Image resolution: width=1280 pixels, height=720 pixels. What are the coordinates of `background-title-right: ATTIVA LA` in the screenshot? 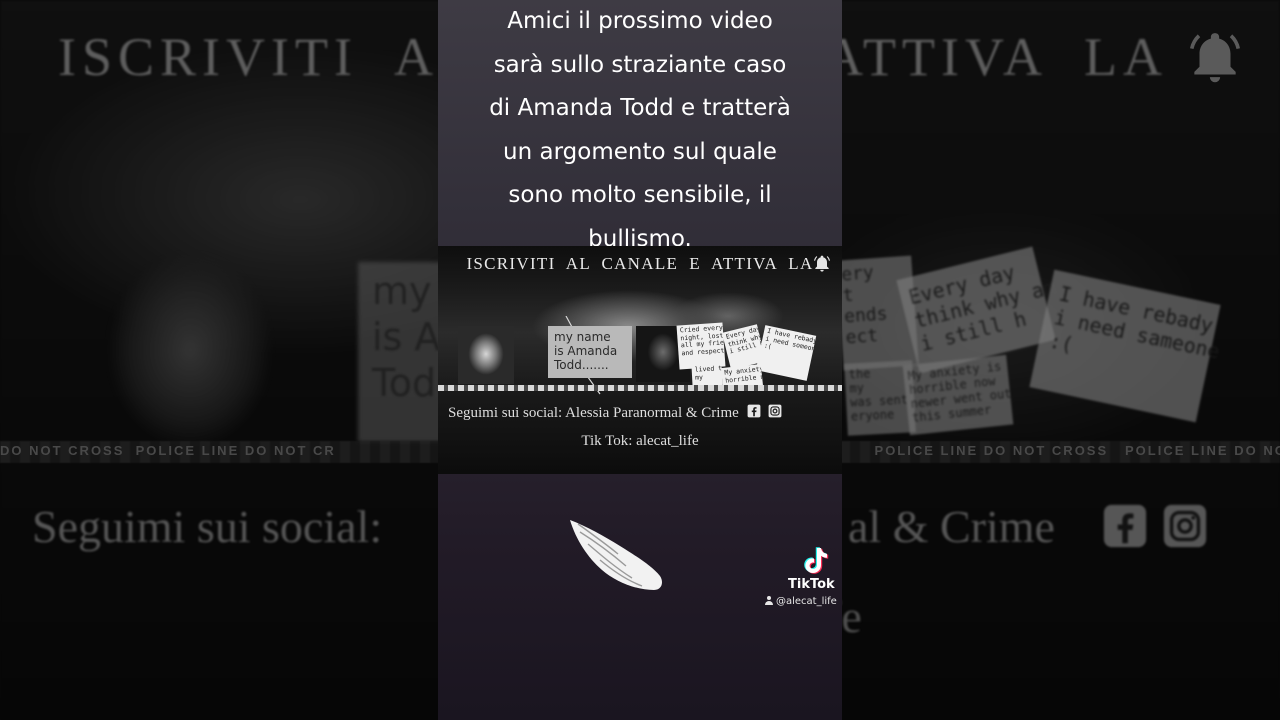 It's located at (996, 57).